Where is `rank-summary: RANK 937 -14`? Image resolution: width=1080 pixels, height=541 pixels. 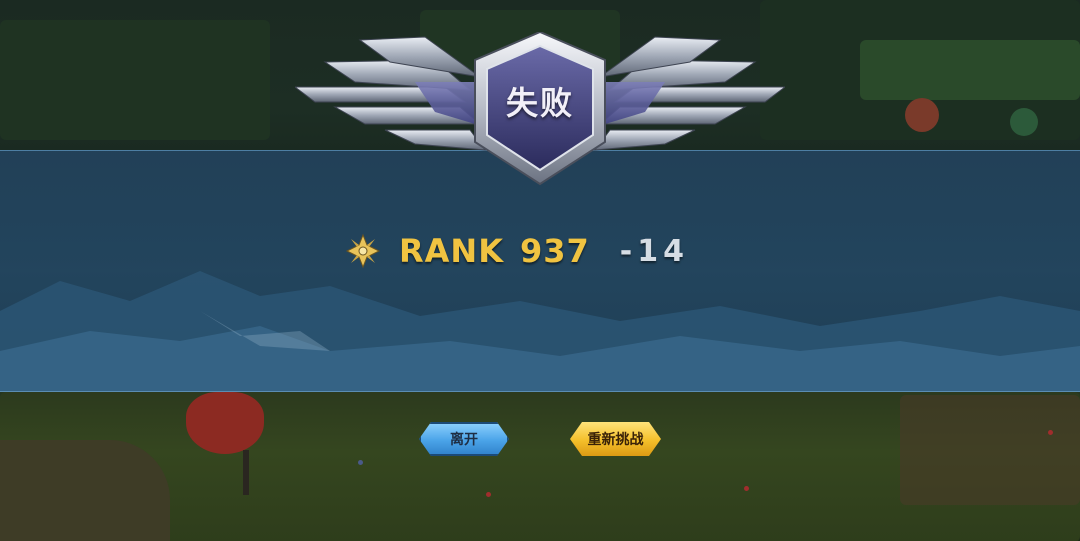
rank-summary: RANK 937 -14 is located at coordinates (517, 251).